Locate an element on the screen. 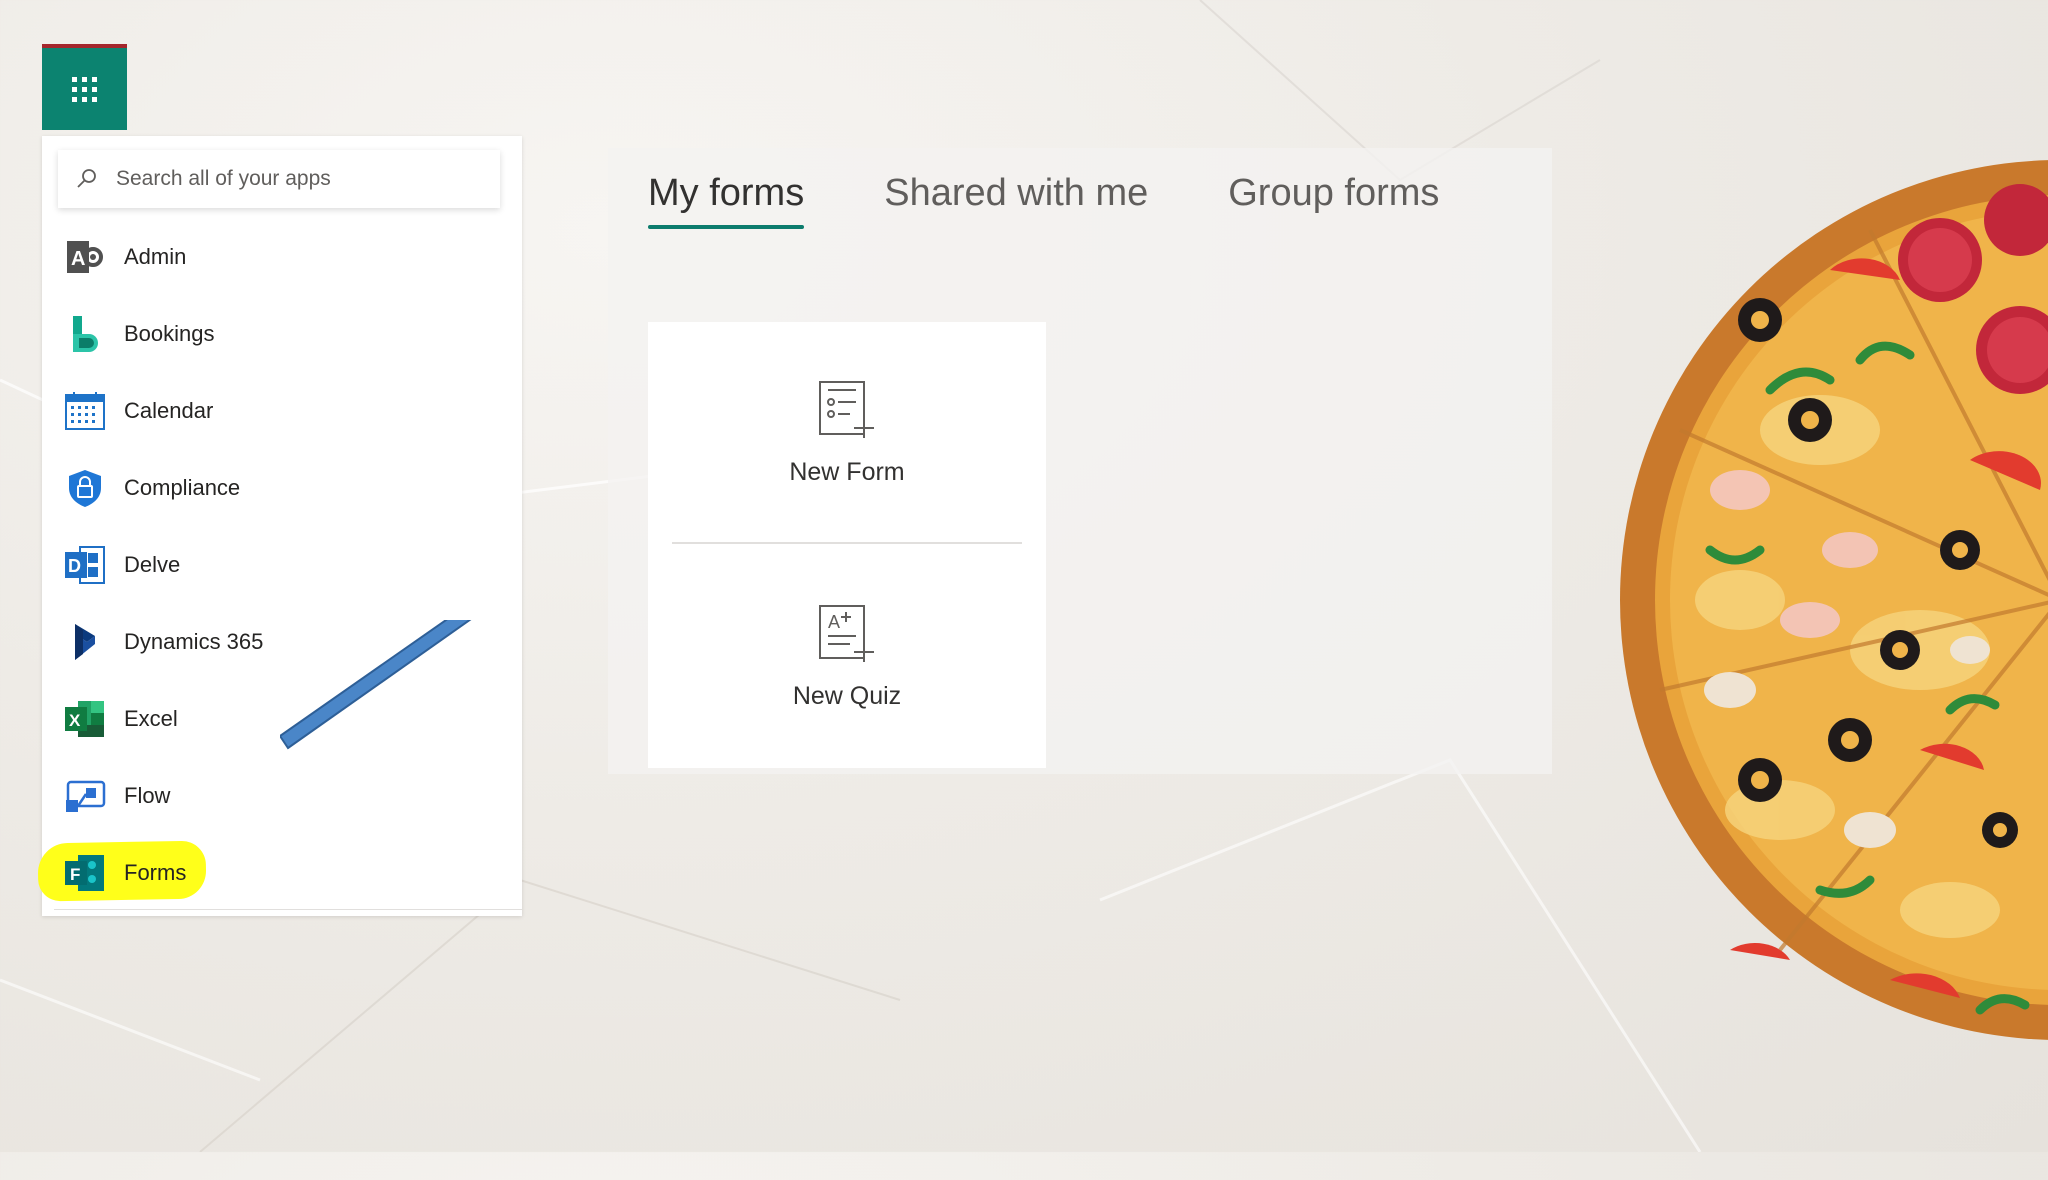 Image resolution: width=2048 pixels, height=1180 pixels. app-item-label: Bookings is located at coordinates (169, 333).